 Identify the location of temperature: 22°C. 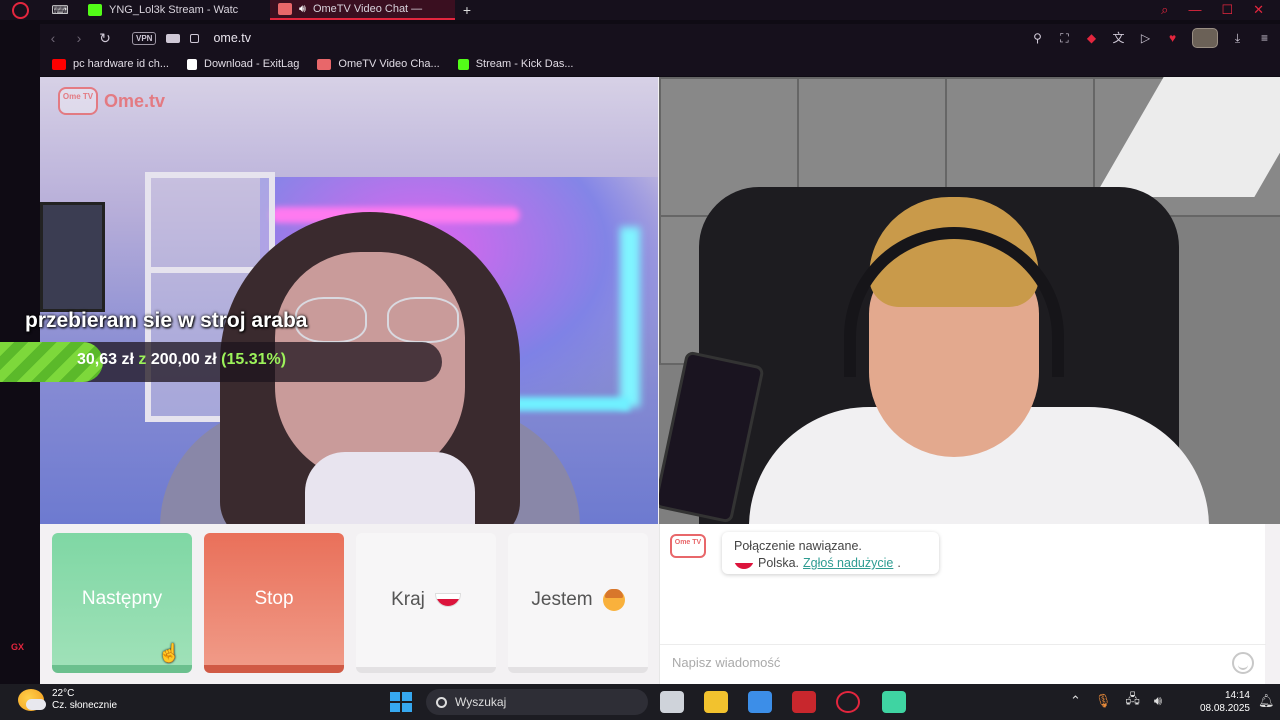
(63, 693).